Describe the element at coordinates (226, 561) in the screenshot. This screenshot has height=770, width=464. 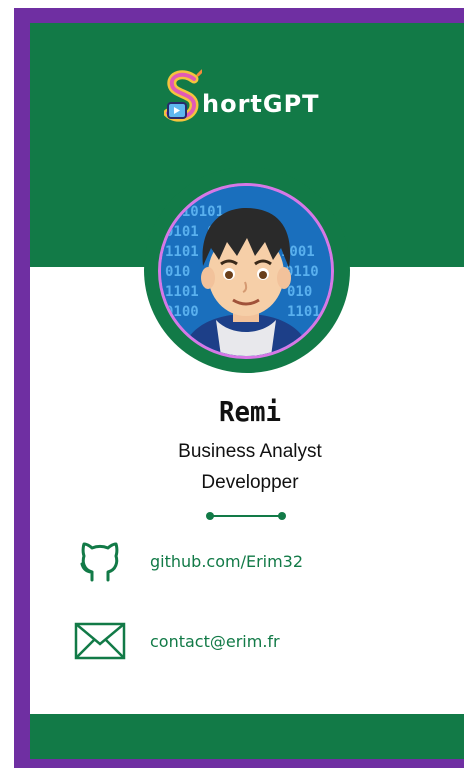
I see `github-link: github.com/Erim32` at that location.